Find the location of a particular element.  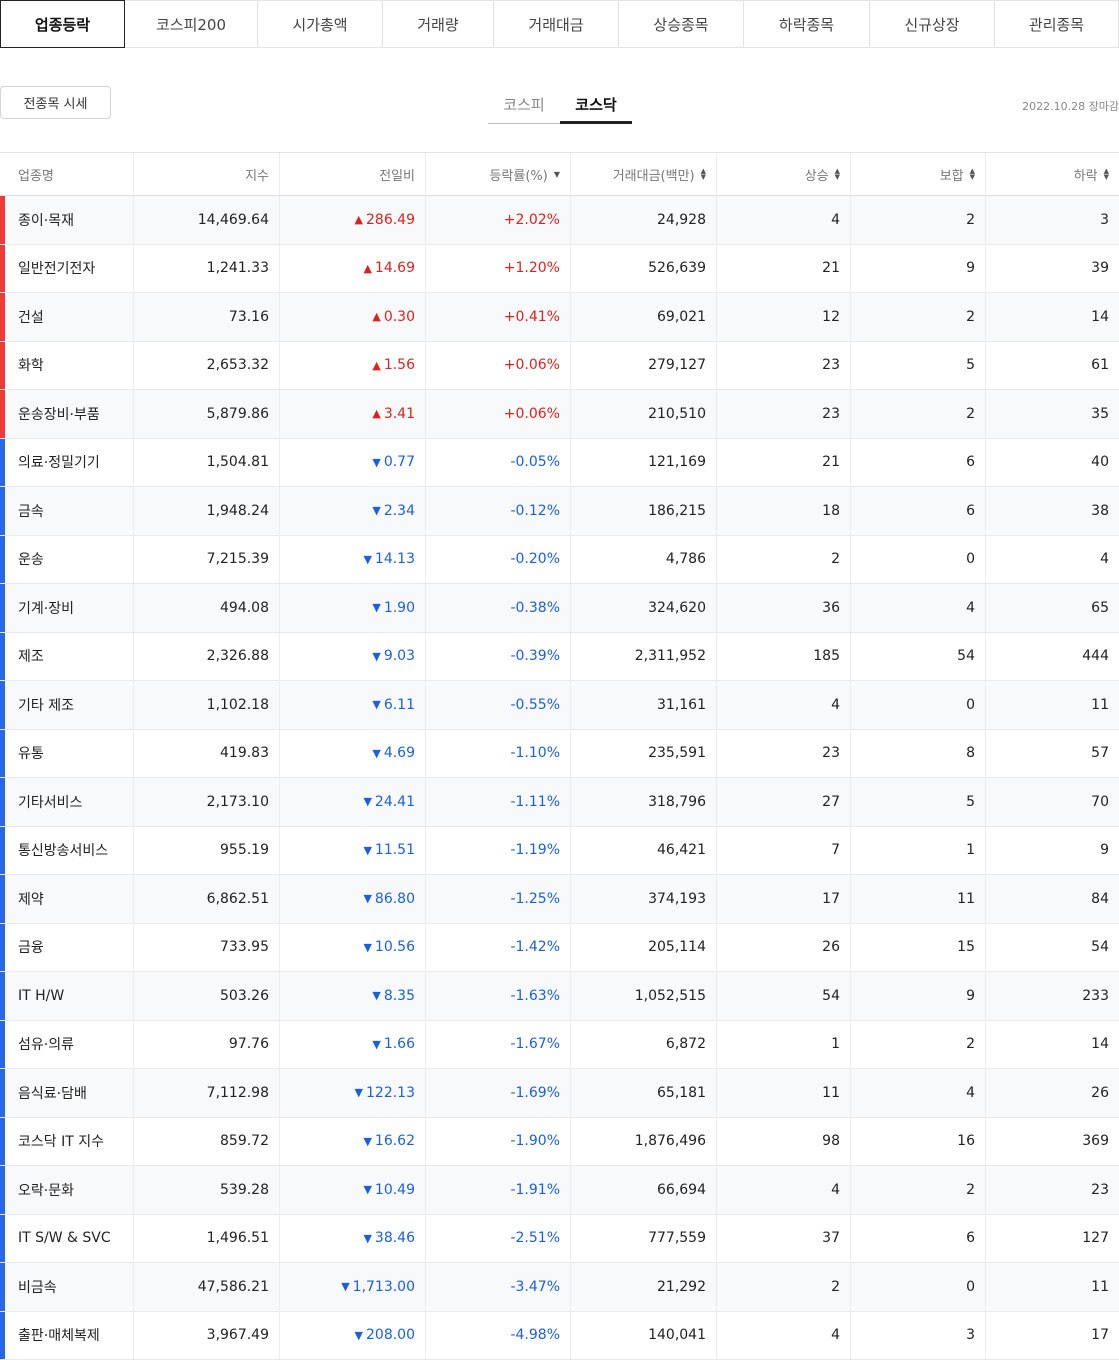

flat-count: 9 is located at coordinates (918, 269).